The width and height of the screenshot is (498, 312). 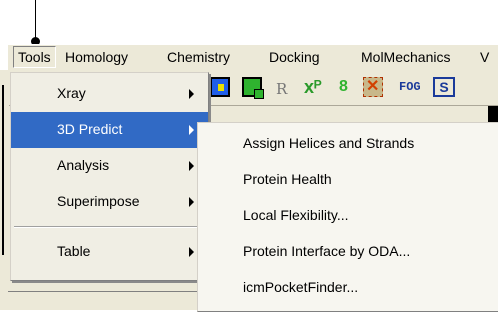 I want to click on submenu-item-label: Assign Helices and Strands, so click(x=329, y=143).